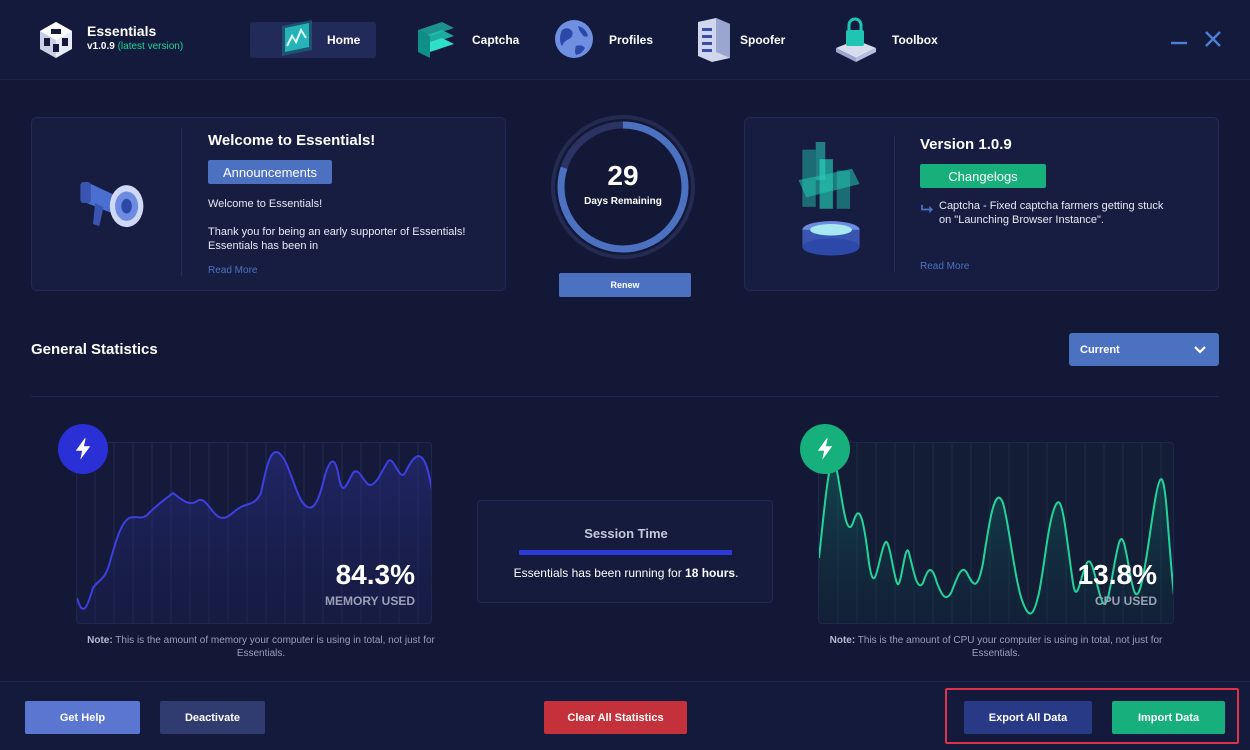 This screenshot has width=1250, height=750. Describe the element at coordinates (1200, 350) in the screenshot. I see `chevron-down-icon` at that location.